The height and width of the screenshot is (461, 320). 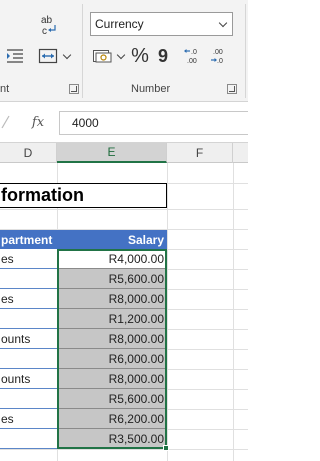 What do you see at coordinates (112, 239) in the screenshot?
I see `salary-header-cell: Salary` at bounding box center [112, 239].